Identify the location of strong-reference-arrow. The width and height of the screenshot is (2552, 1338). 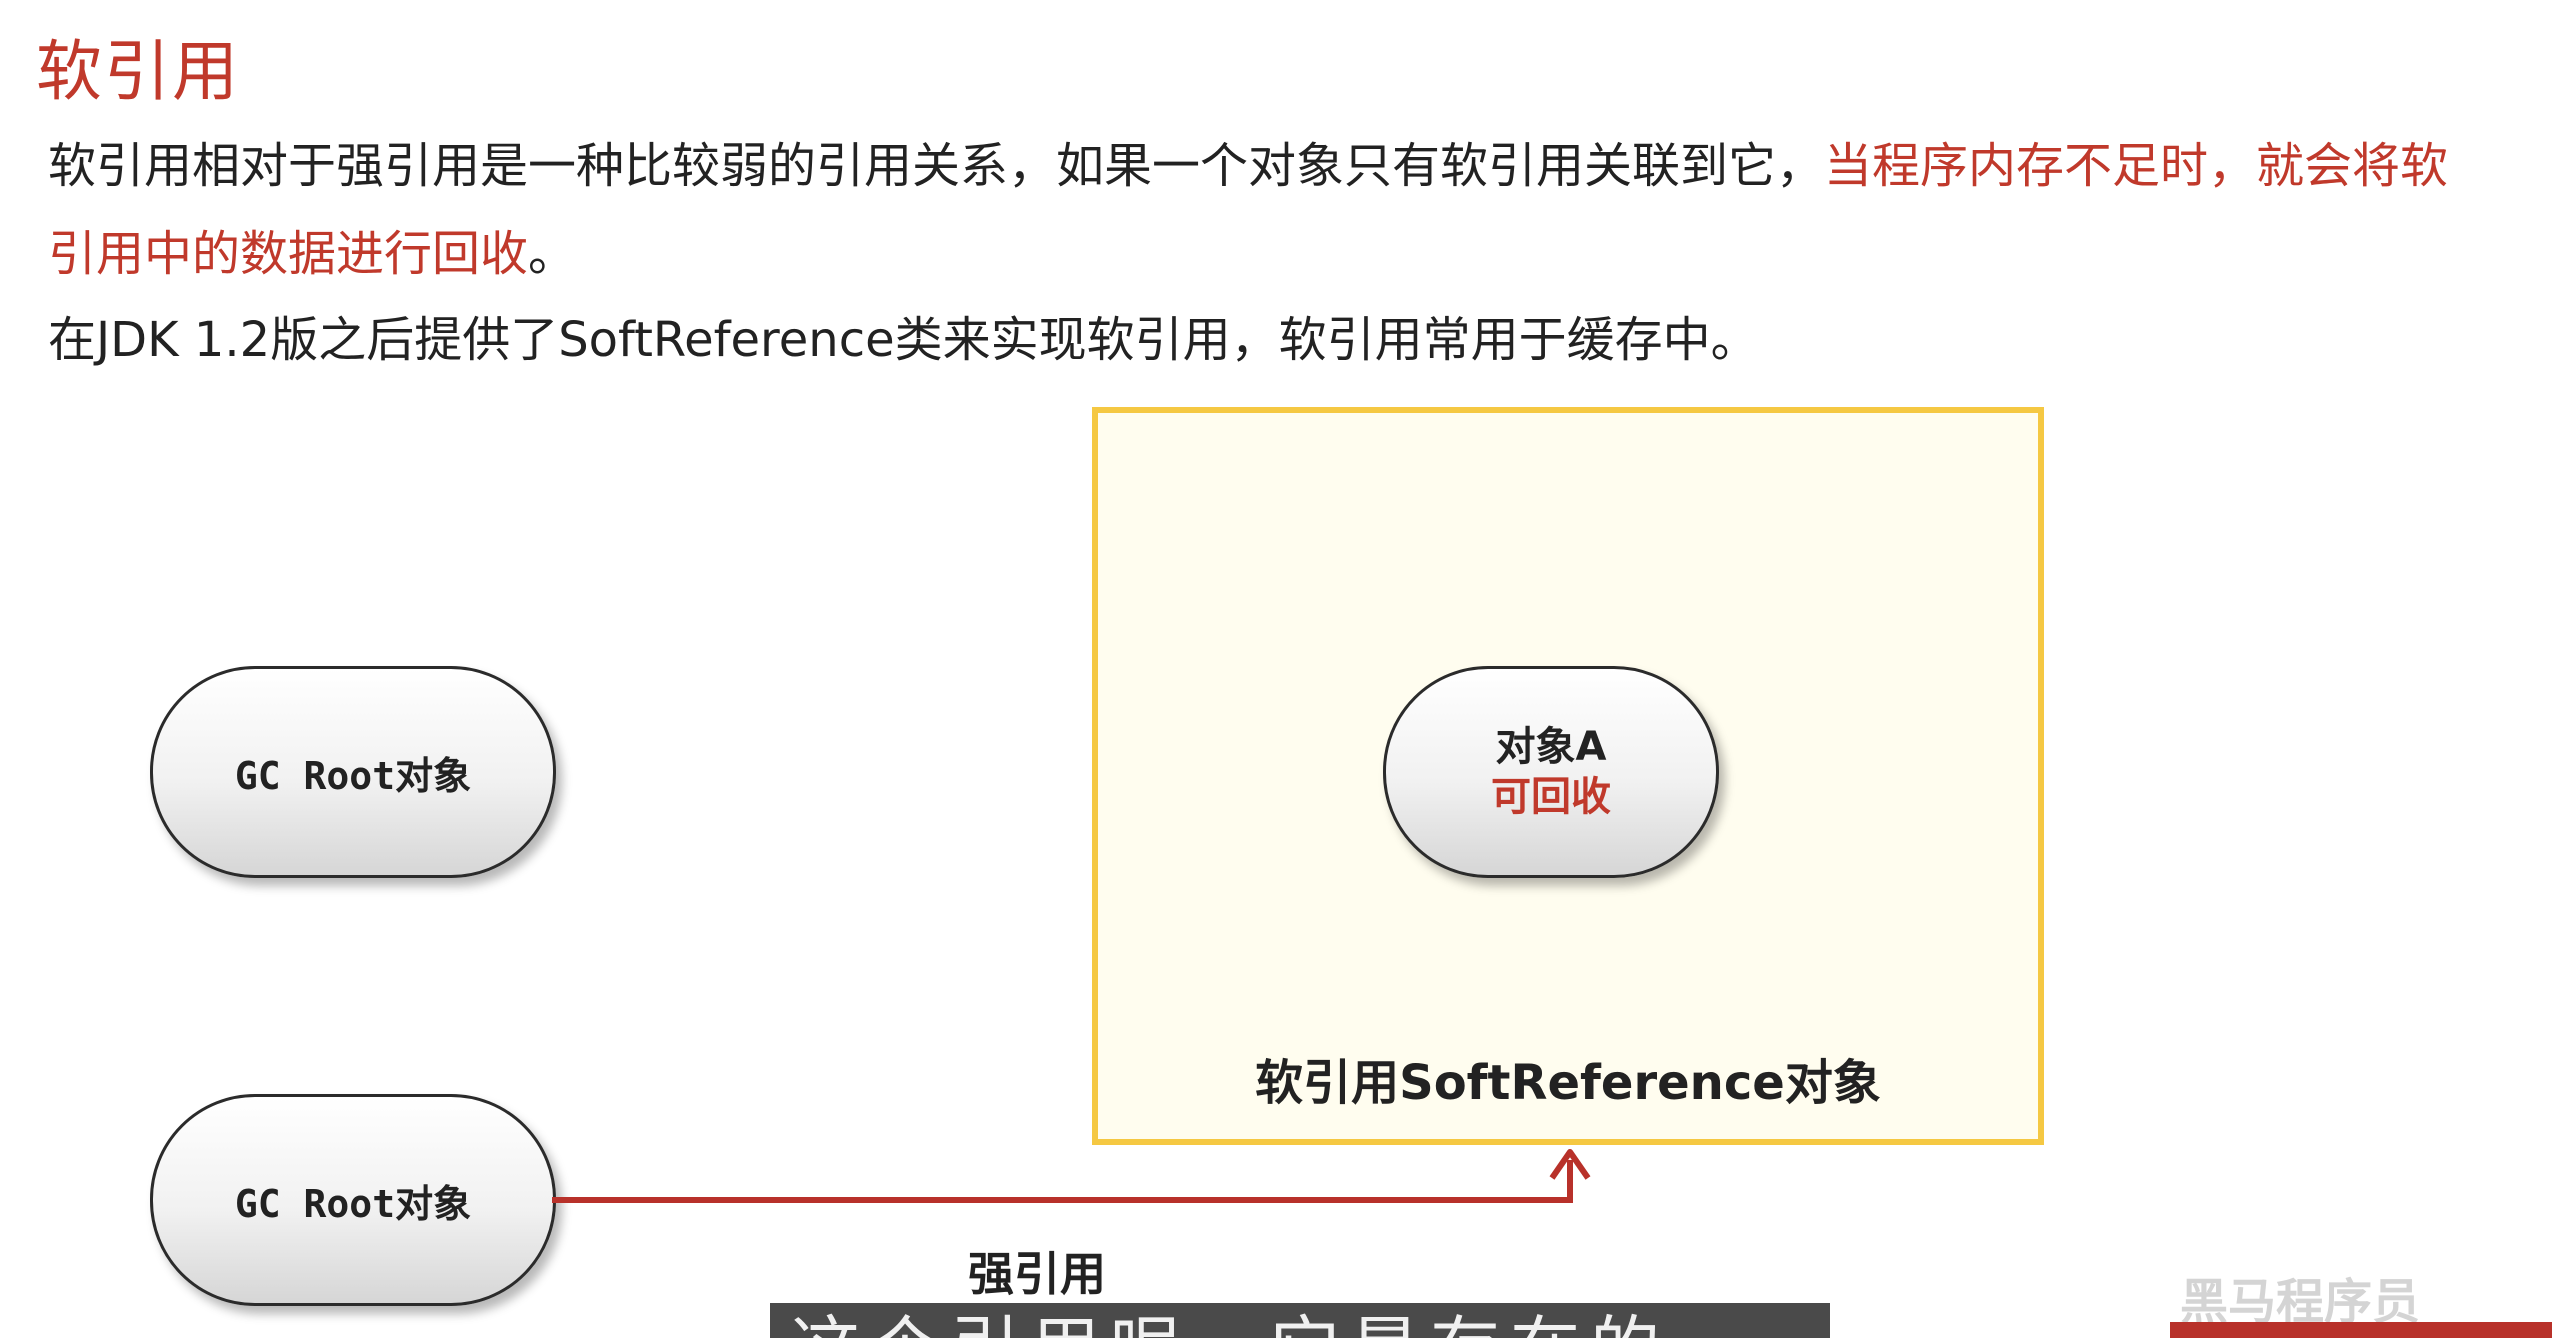
(1071, 1176).